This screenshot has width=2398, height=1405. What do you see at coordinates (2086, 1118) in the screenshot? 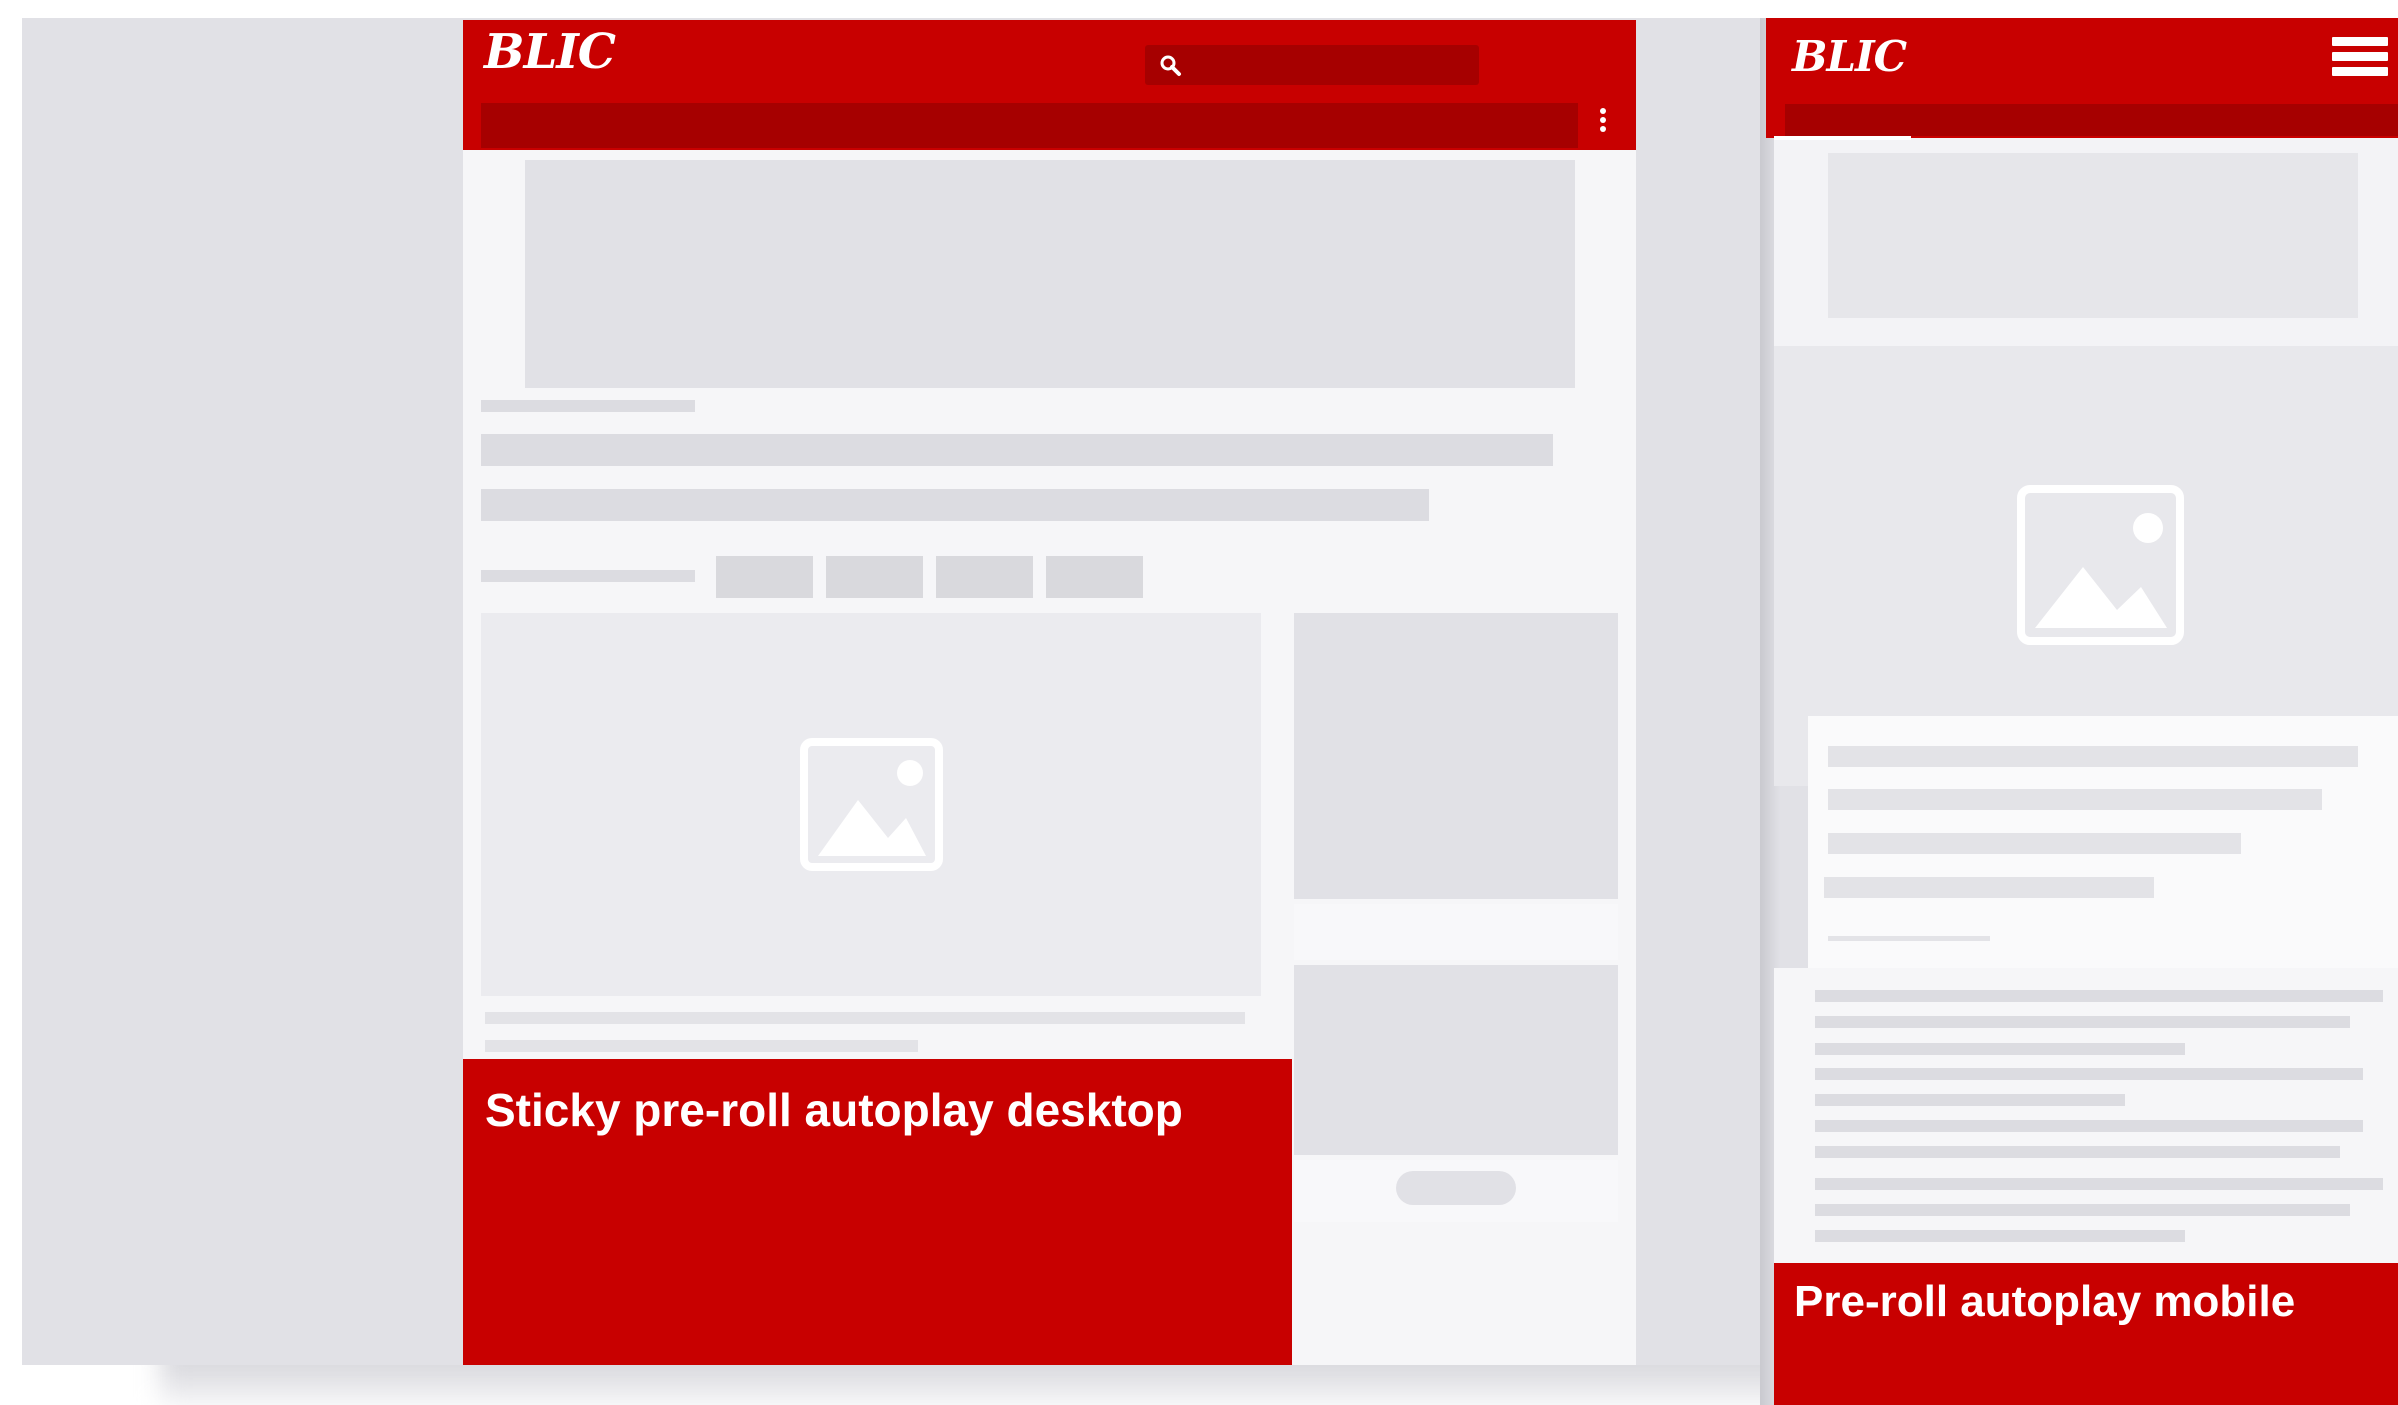
I see `mobile-body` at bounding box center [2086, 1118].